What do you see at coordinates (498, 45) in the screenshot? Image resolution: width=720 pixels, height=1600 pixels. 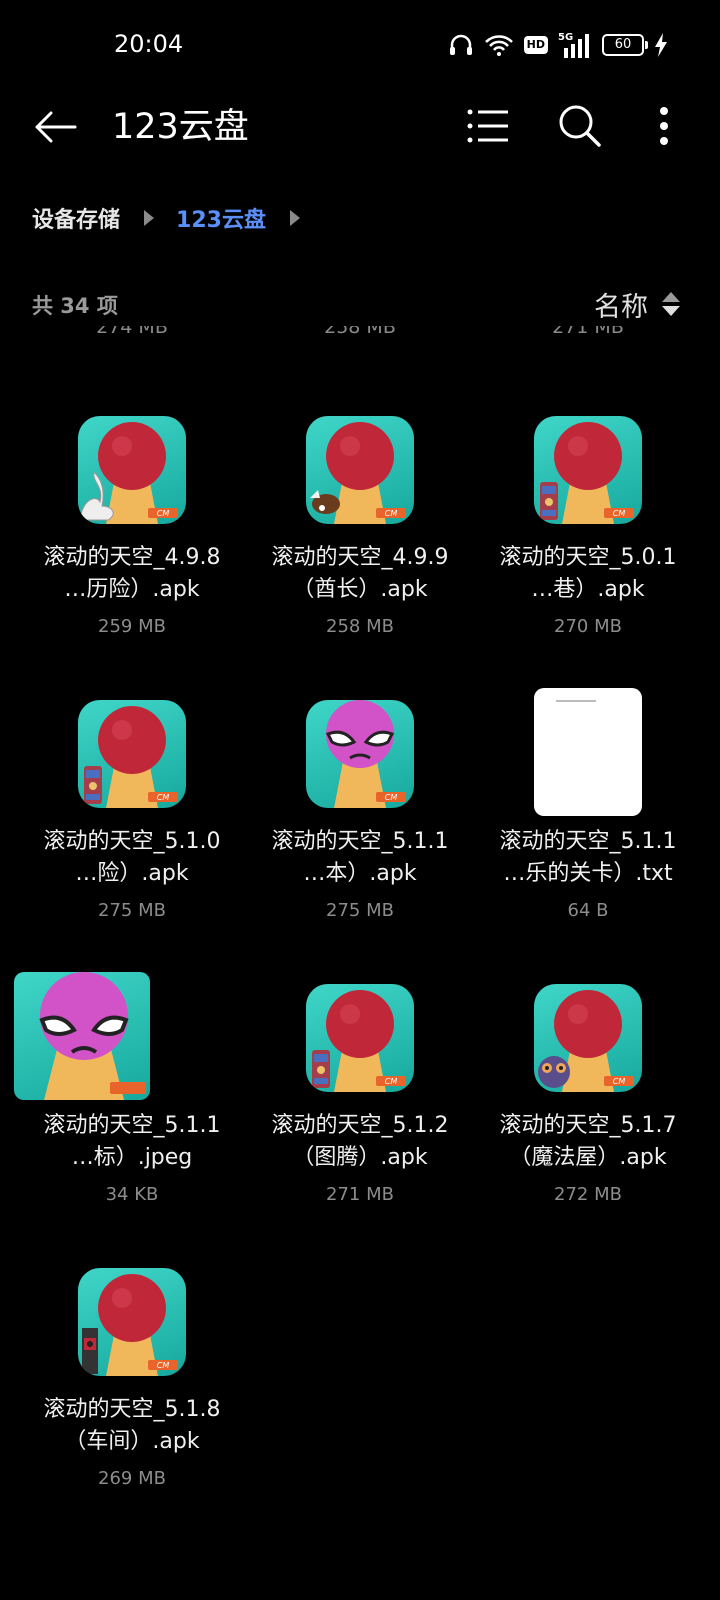 I see `wifi-icon` at bounding box center [498, 45].